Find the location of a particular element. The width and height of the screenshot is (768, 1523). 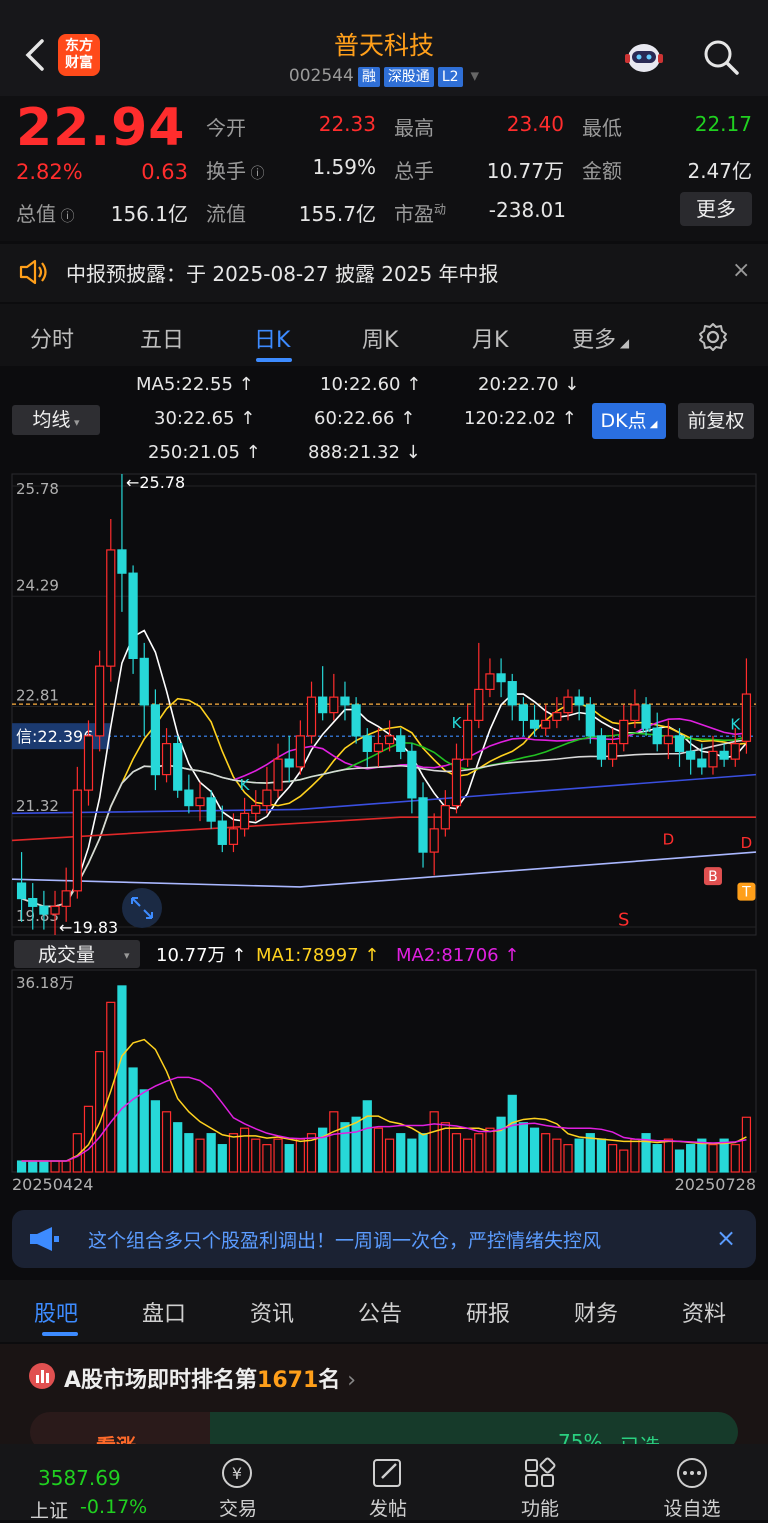

tab-five-day: 五日 is located at coordinates (162, 338).